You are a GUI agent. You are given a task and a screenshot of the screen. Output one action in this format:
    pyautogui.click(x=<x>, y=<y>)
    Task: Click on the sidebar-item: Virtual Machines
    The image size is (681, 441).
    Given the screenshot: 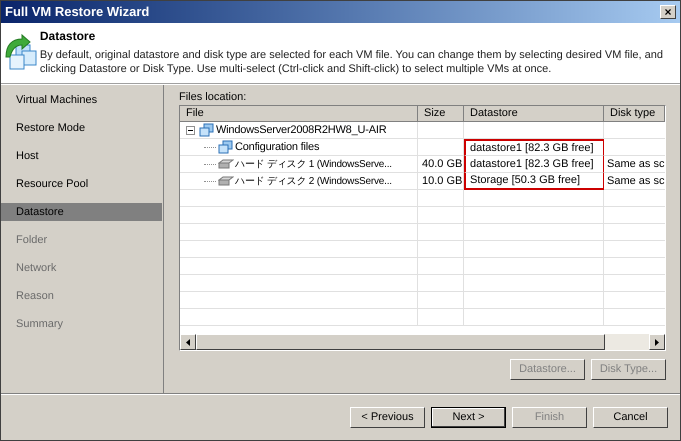 What is the action you would take?
    pyautogui.click(x=81, y=100)
    